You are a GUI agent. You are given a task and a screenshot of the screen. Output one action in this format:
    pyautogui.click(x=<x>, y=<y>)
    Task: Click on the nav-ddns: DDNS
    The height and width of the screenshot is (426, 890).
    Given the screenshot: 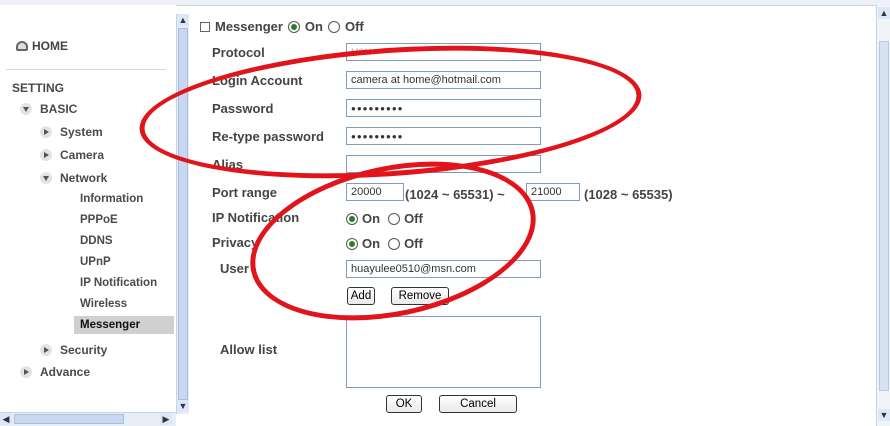 What is the action you would take?
    pyautogui.click(x=96, y=241)
    